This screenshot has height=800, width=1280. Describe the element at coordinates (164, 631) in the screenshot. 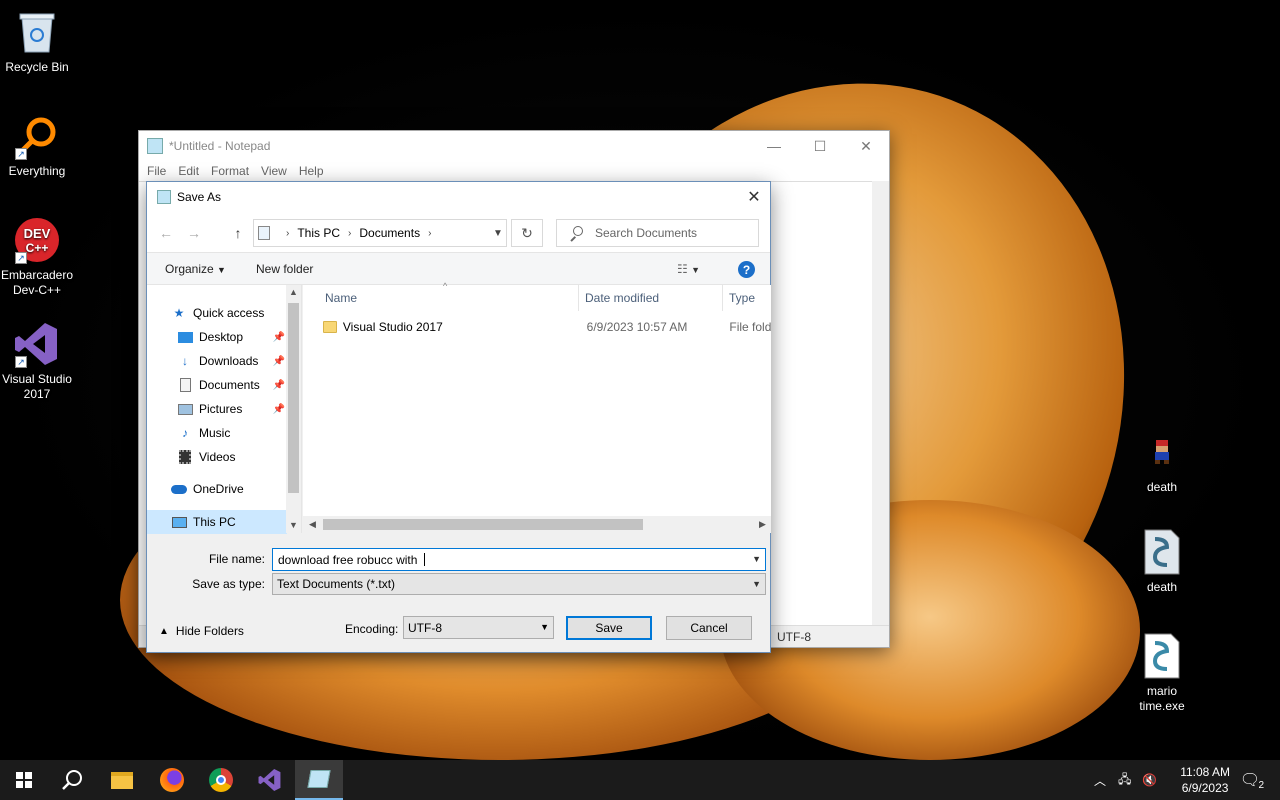

I see `chevron-up-icon: ▲` at that location.